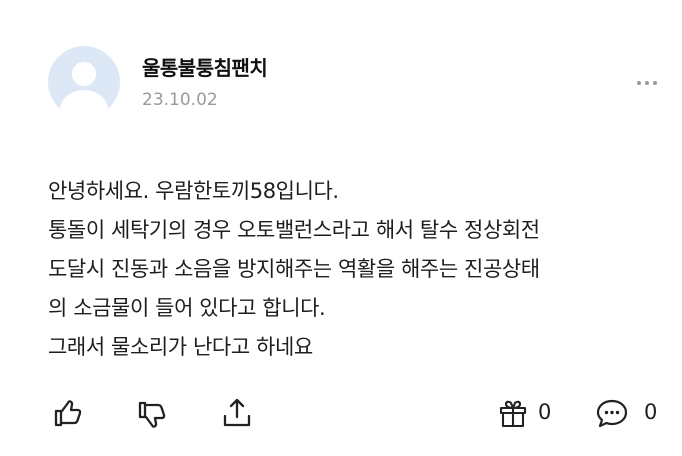 This screenshot has height=456, width=682. Describe the element at coordinates (180, 100) in the screenshot. I see `post-date: 23.10.02` at that location.